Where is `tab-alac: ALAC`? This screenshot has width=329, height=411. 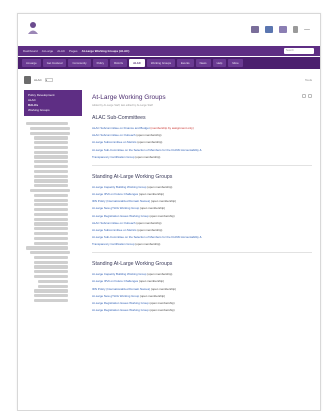 tab-alac: ALAC is located at coordinates (137, 63).